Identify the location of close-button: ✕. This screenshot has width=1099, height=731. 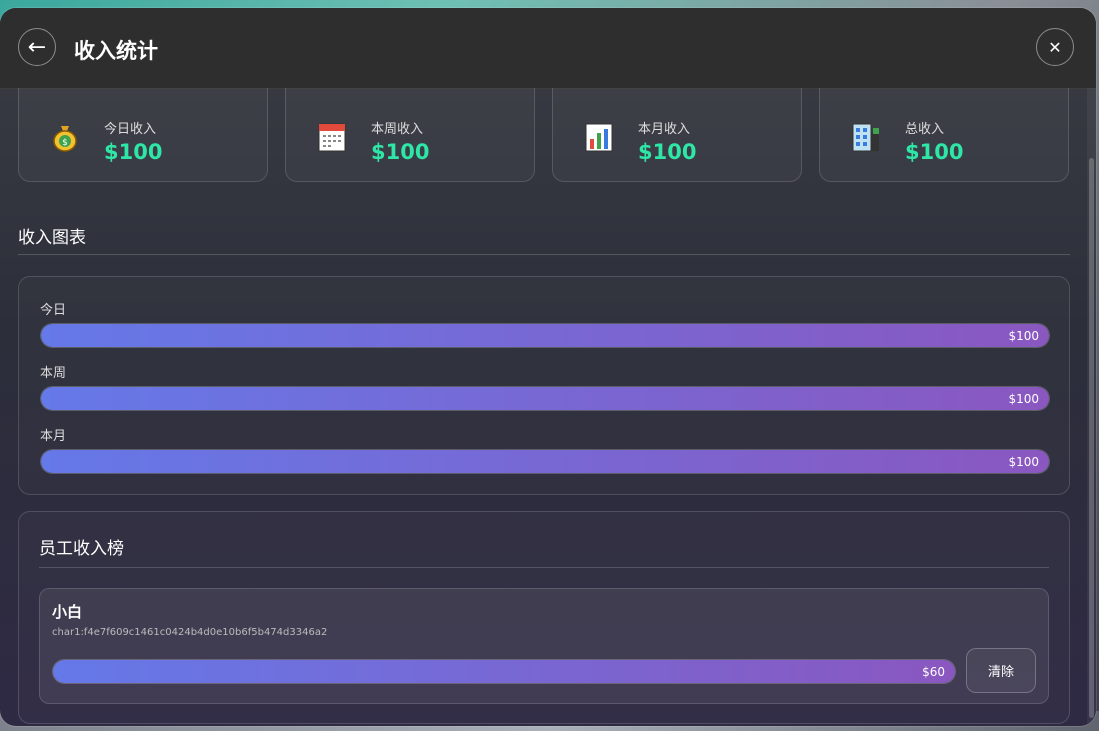
(1055, 47).